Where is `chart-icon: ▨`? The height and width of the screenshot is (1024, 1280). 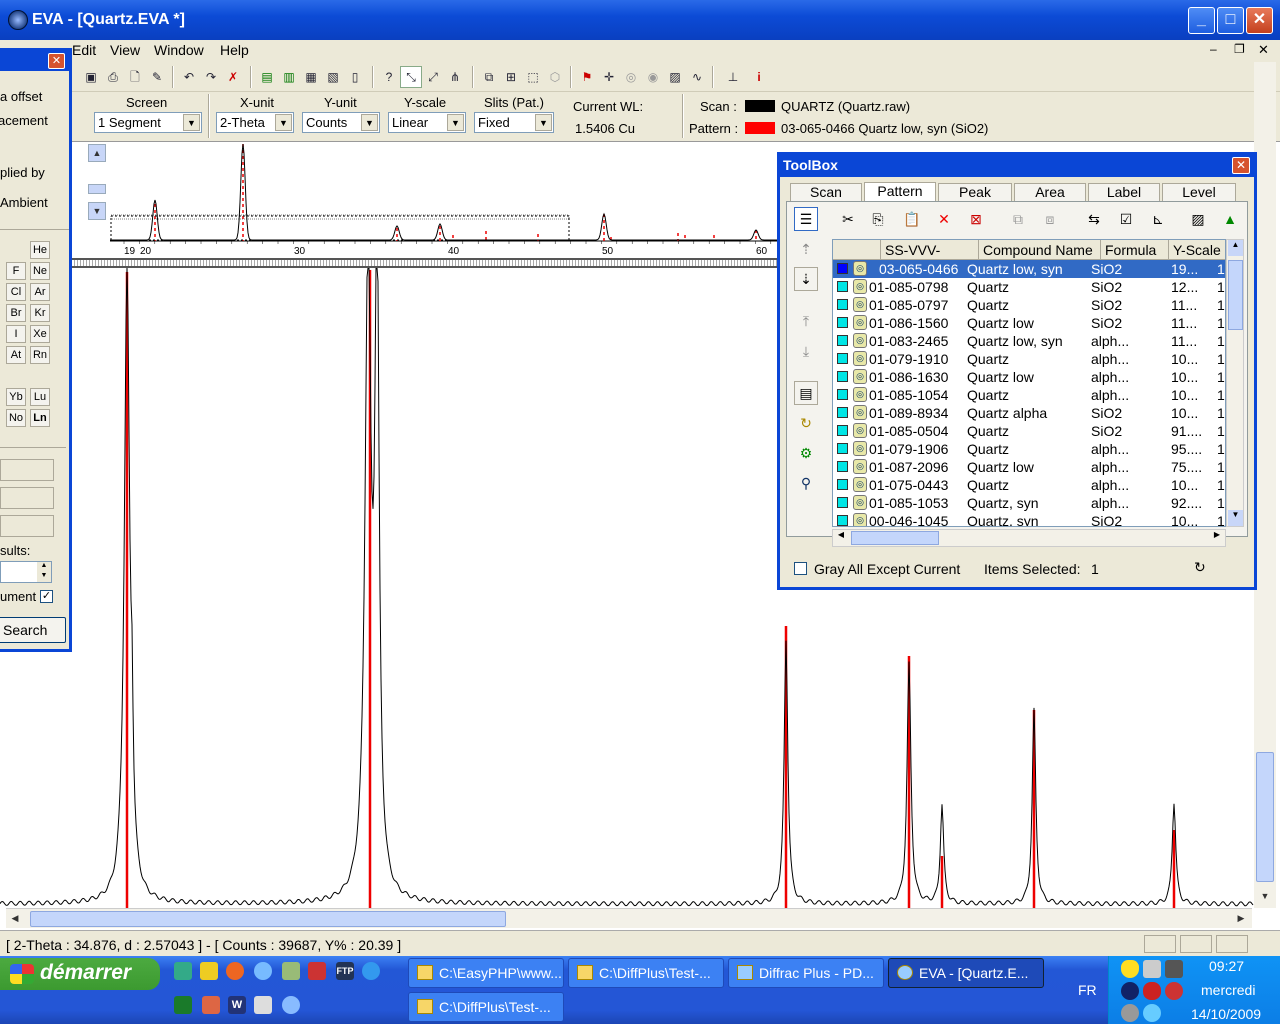
chart-icon: ▨ is located at coordinates (1198, 219).